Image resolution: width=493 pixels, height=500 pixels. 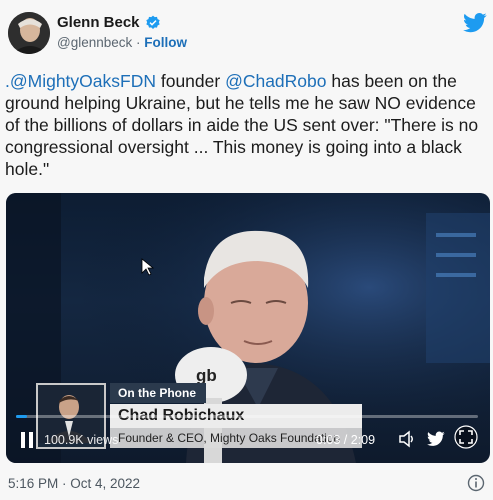 What do you see at coordinates (158, 393) in the screenshot?
I see `lower-third-label: On the Phone` at bounding box center [158, 393].